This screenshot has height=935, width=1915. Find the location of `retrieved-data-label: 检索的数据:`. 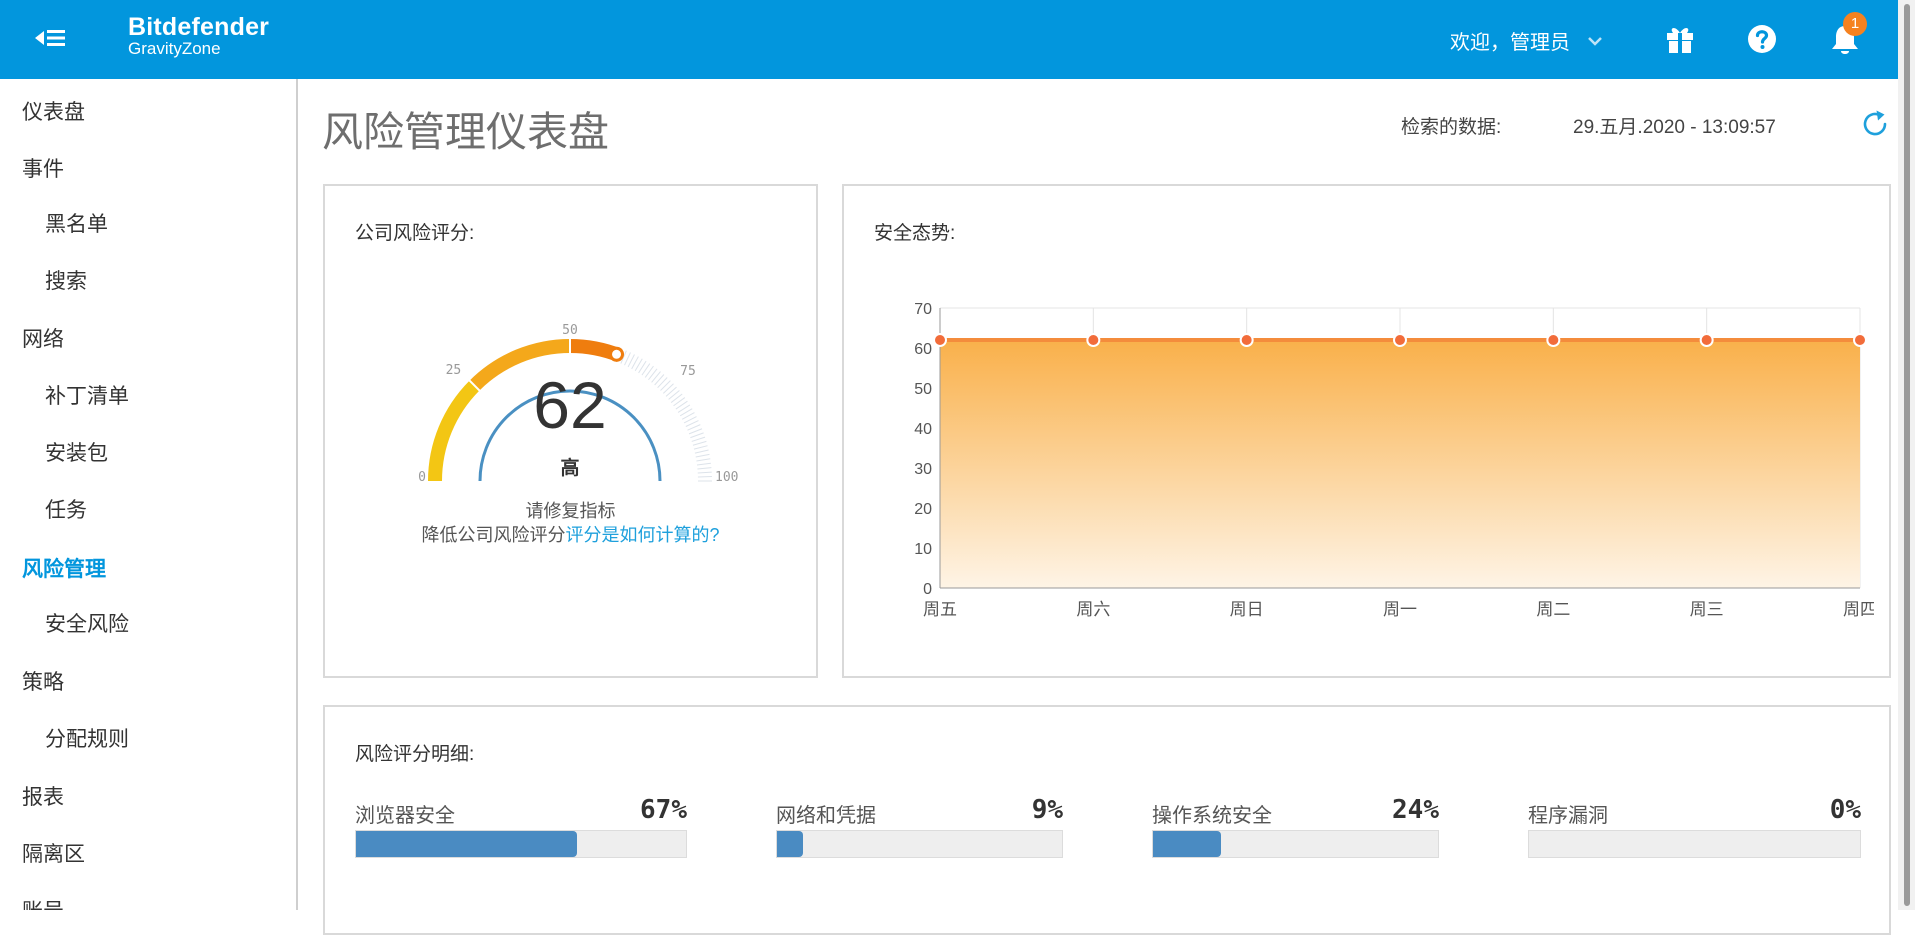

retrieved-data-label: 检索的数据: is located at coordinates (1451, 125).